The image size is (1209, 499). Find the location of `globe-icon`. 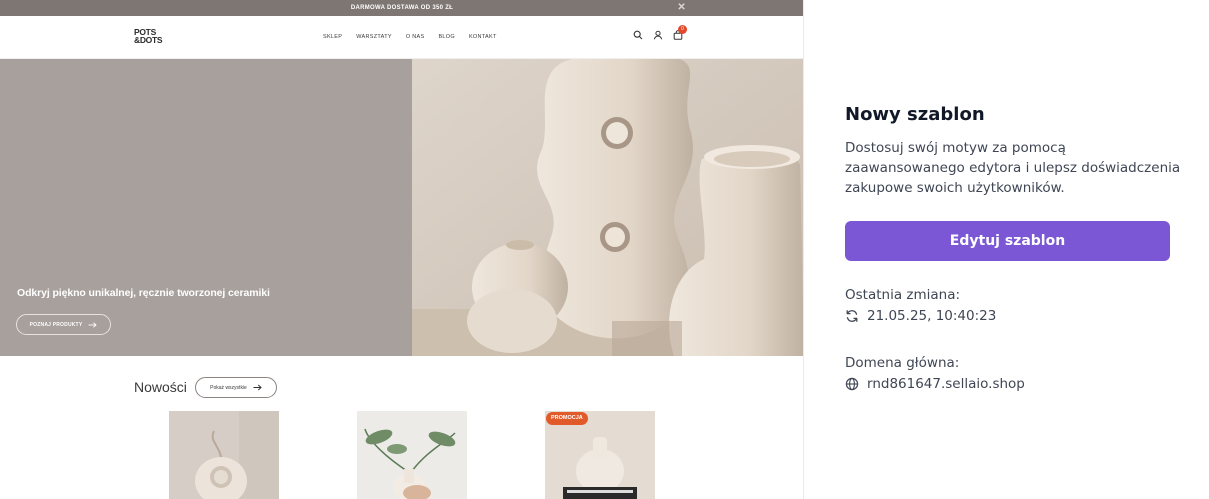

globe-icon is located at coordinates (852, 384).